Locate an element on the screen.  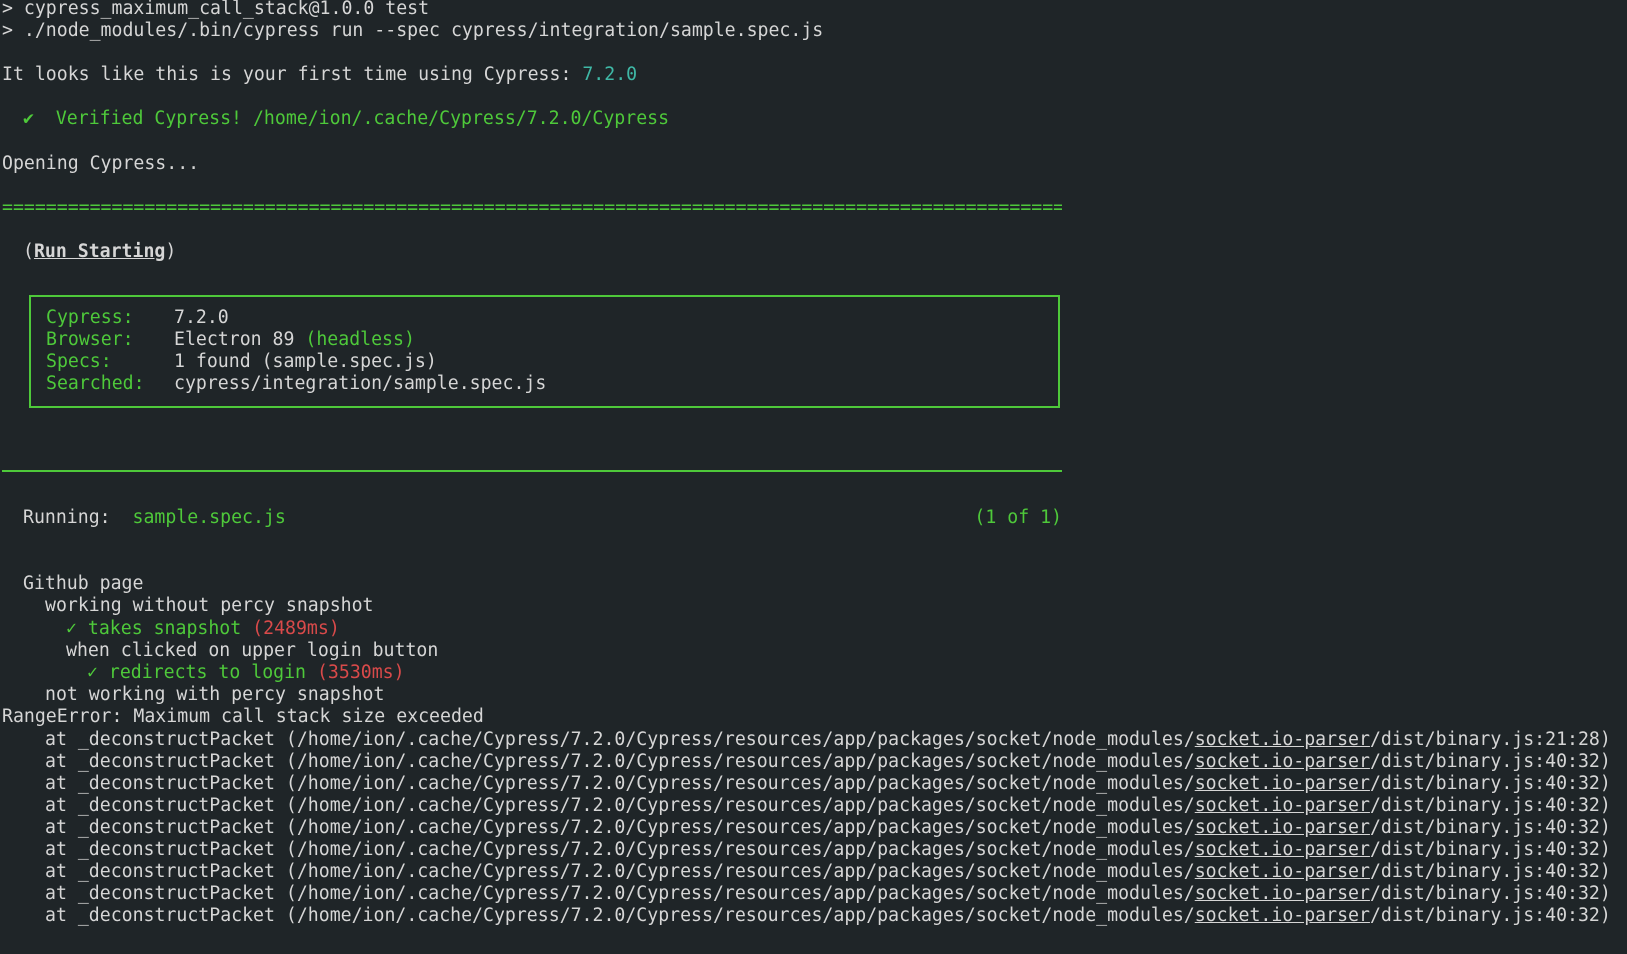
run-starting-header: (Run Starting) is located at coordinates (99, 251).